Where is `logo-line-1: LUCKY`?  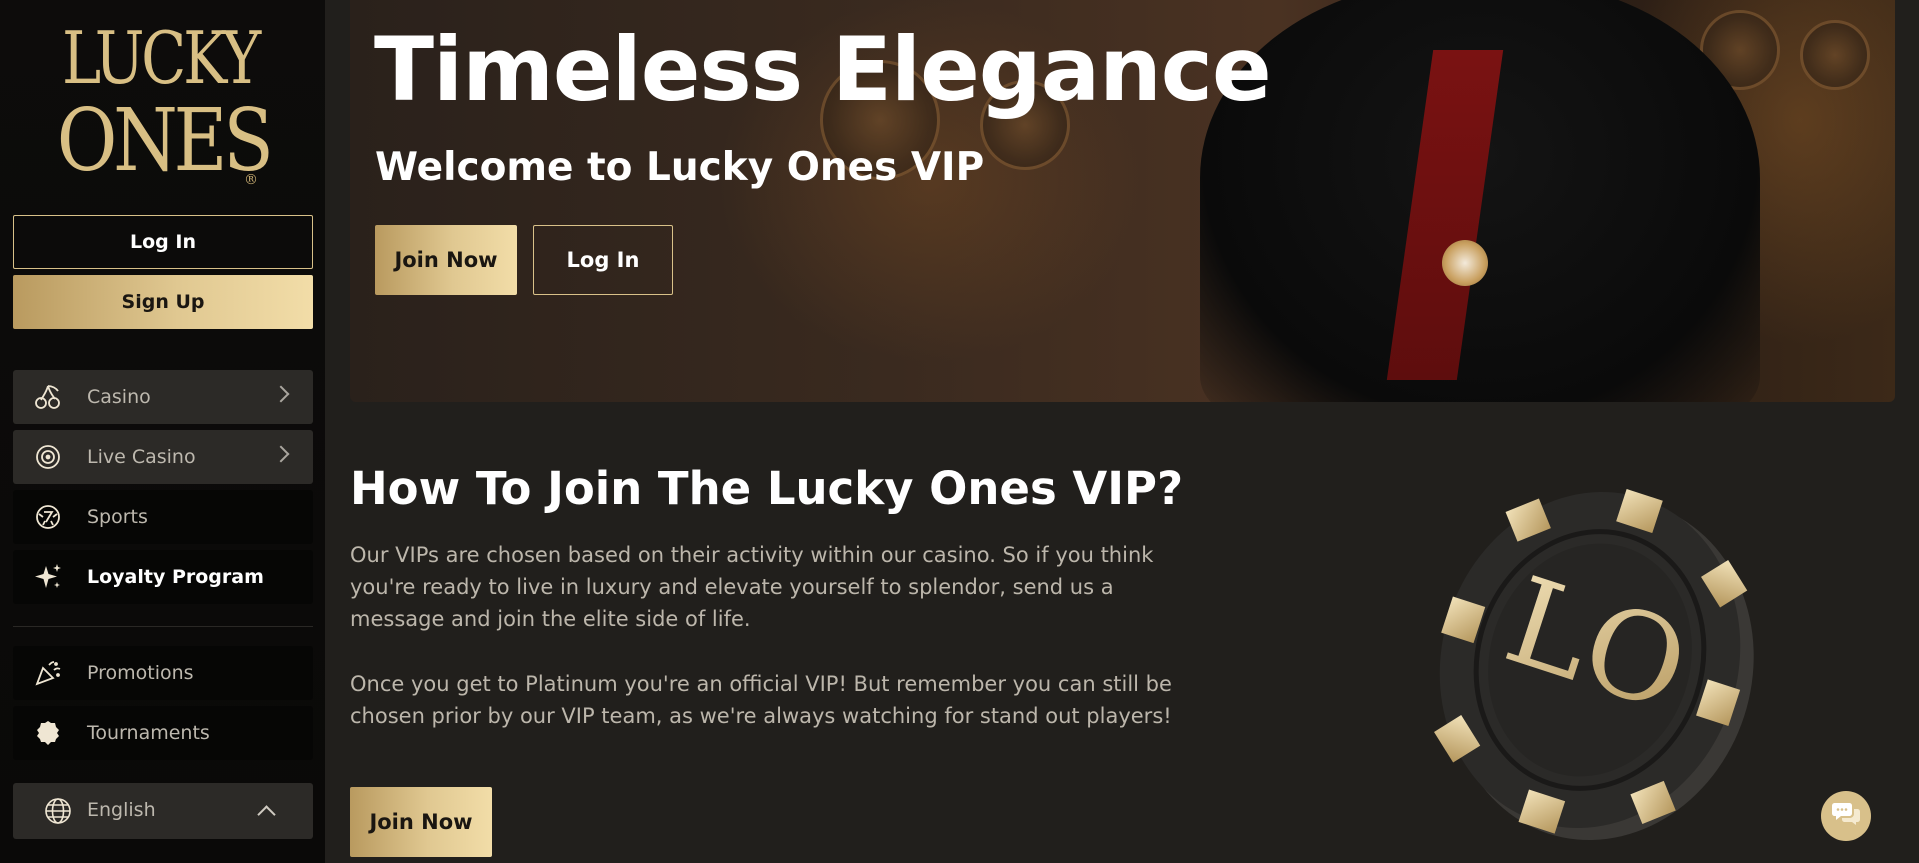
logo-line-1: LUCKY is located at coordinates (161, 58).